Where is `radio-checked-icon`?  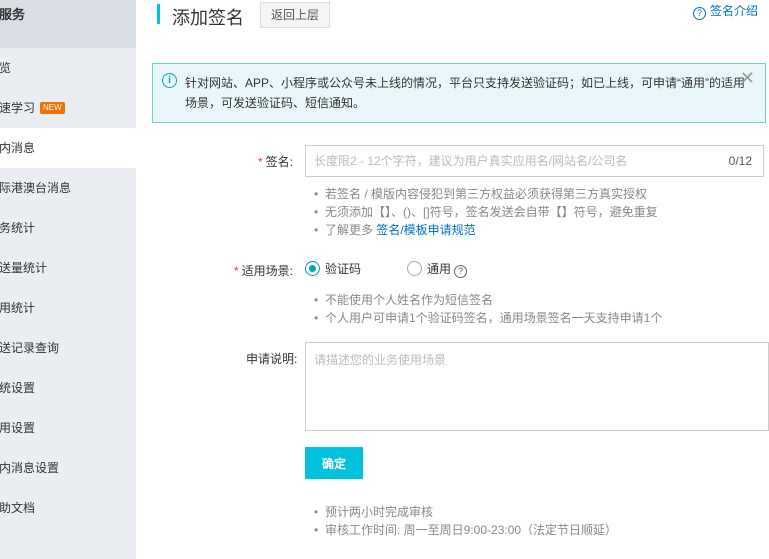 radio-checked-icon is located at coordinates (312, 268).